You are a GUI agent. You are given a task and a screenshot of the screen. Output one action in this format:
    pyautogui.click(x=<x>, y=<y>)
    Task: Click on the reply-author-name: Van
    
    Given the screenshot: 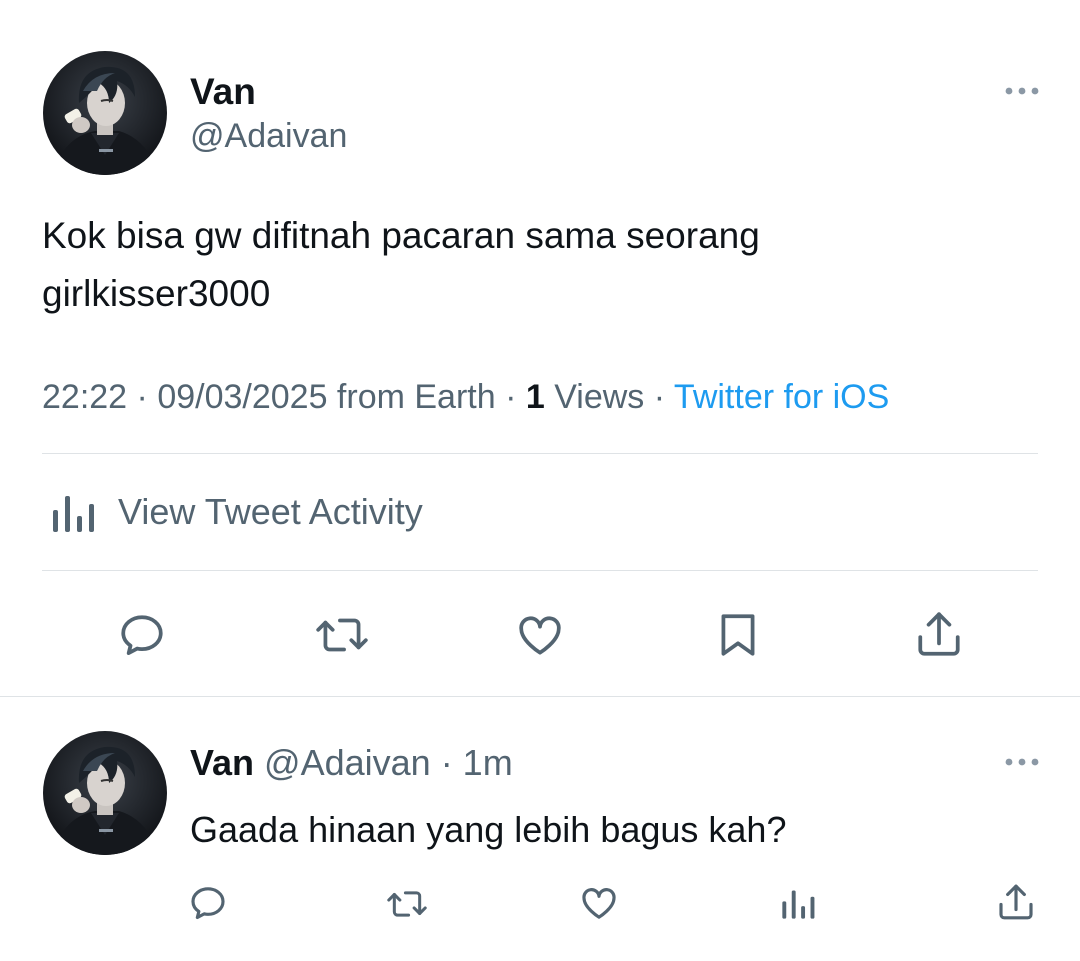 What is the action you would take?
    pyautogui.click(x=222, y=762)
    